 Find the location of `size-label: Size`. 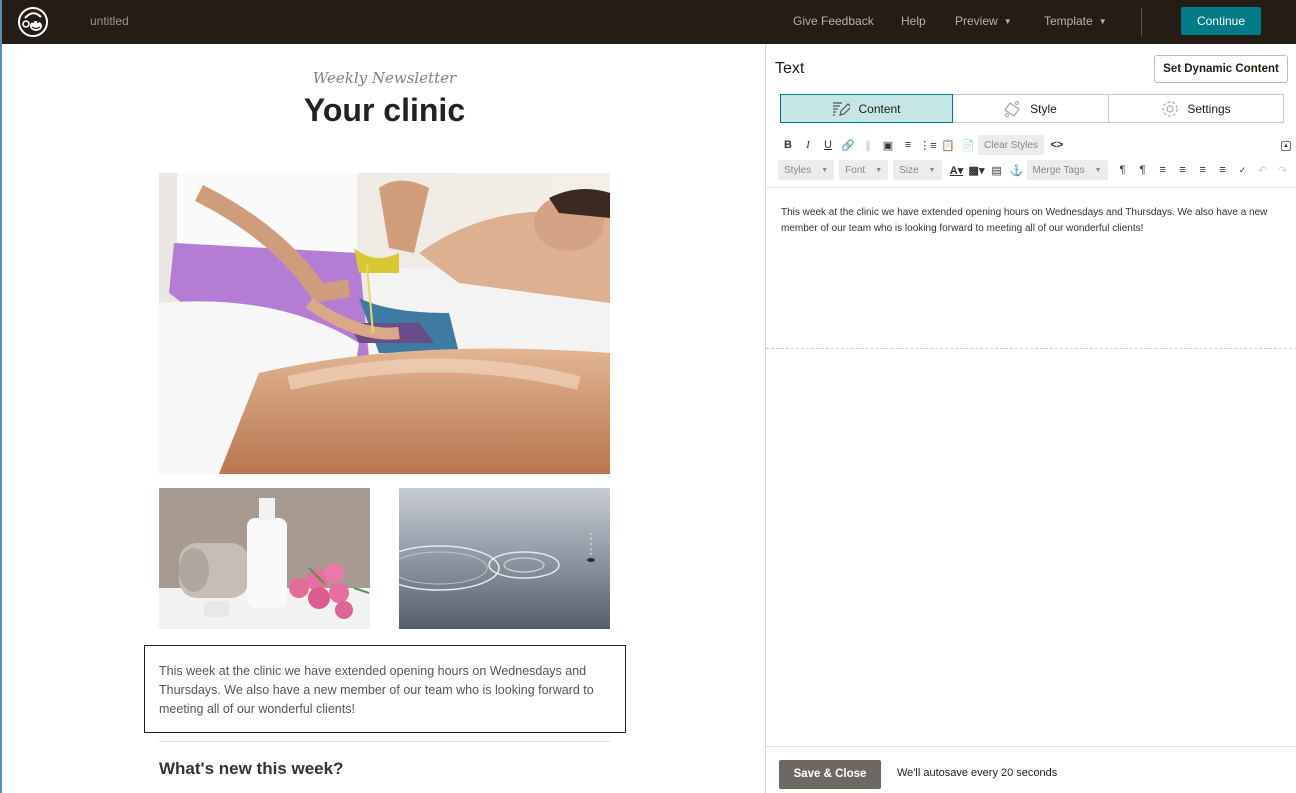

size-label: Size is located at coordinates (909, 170).